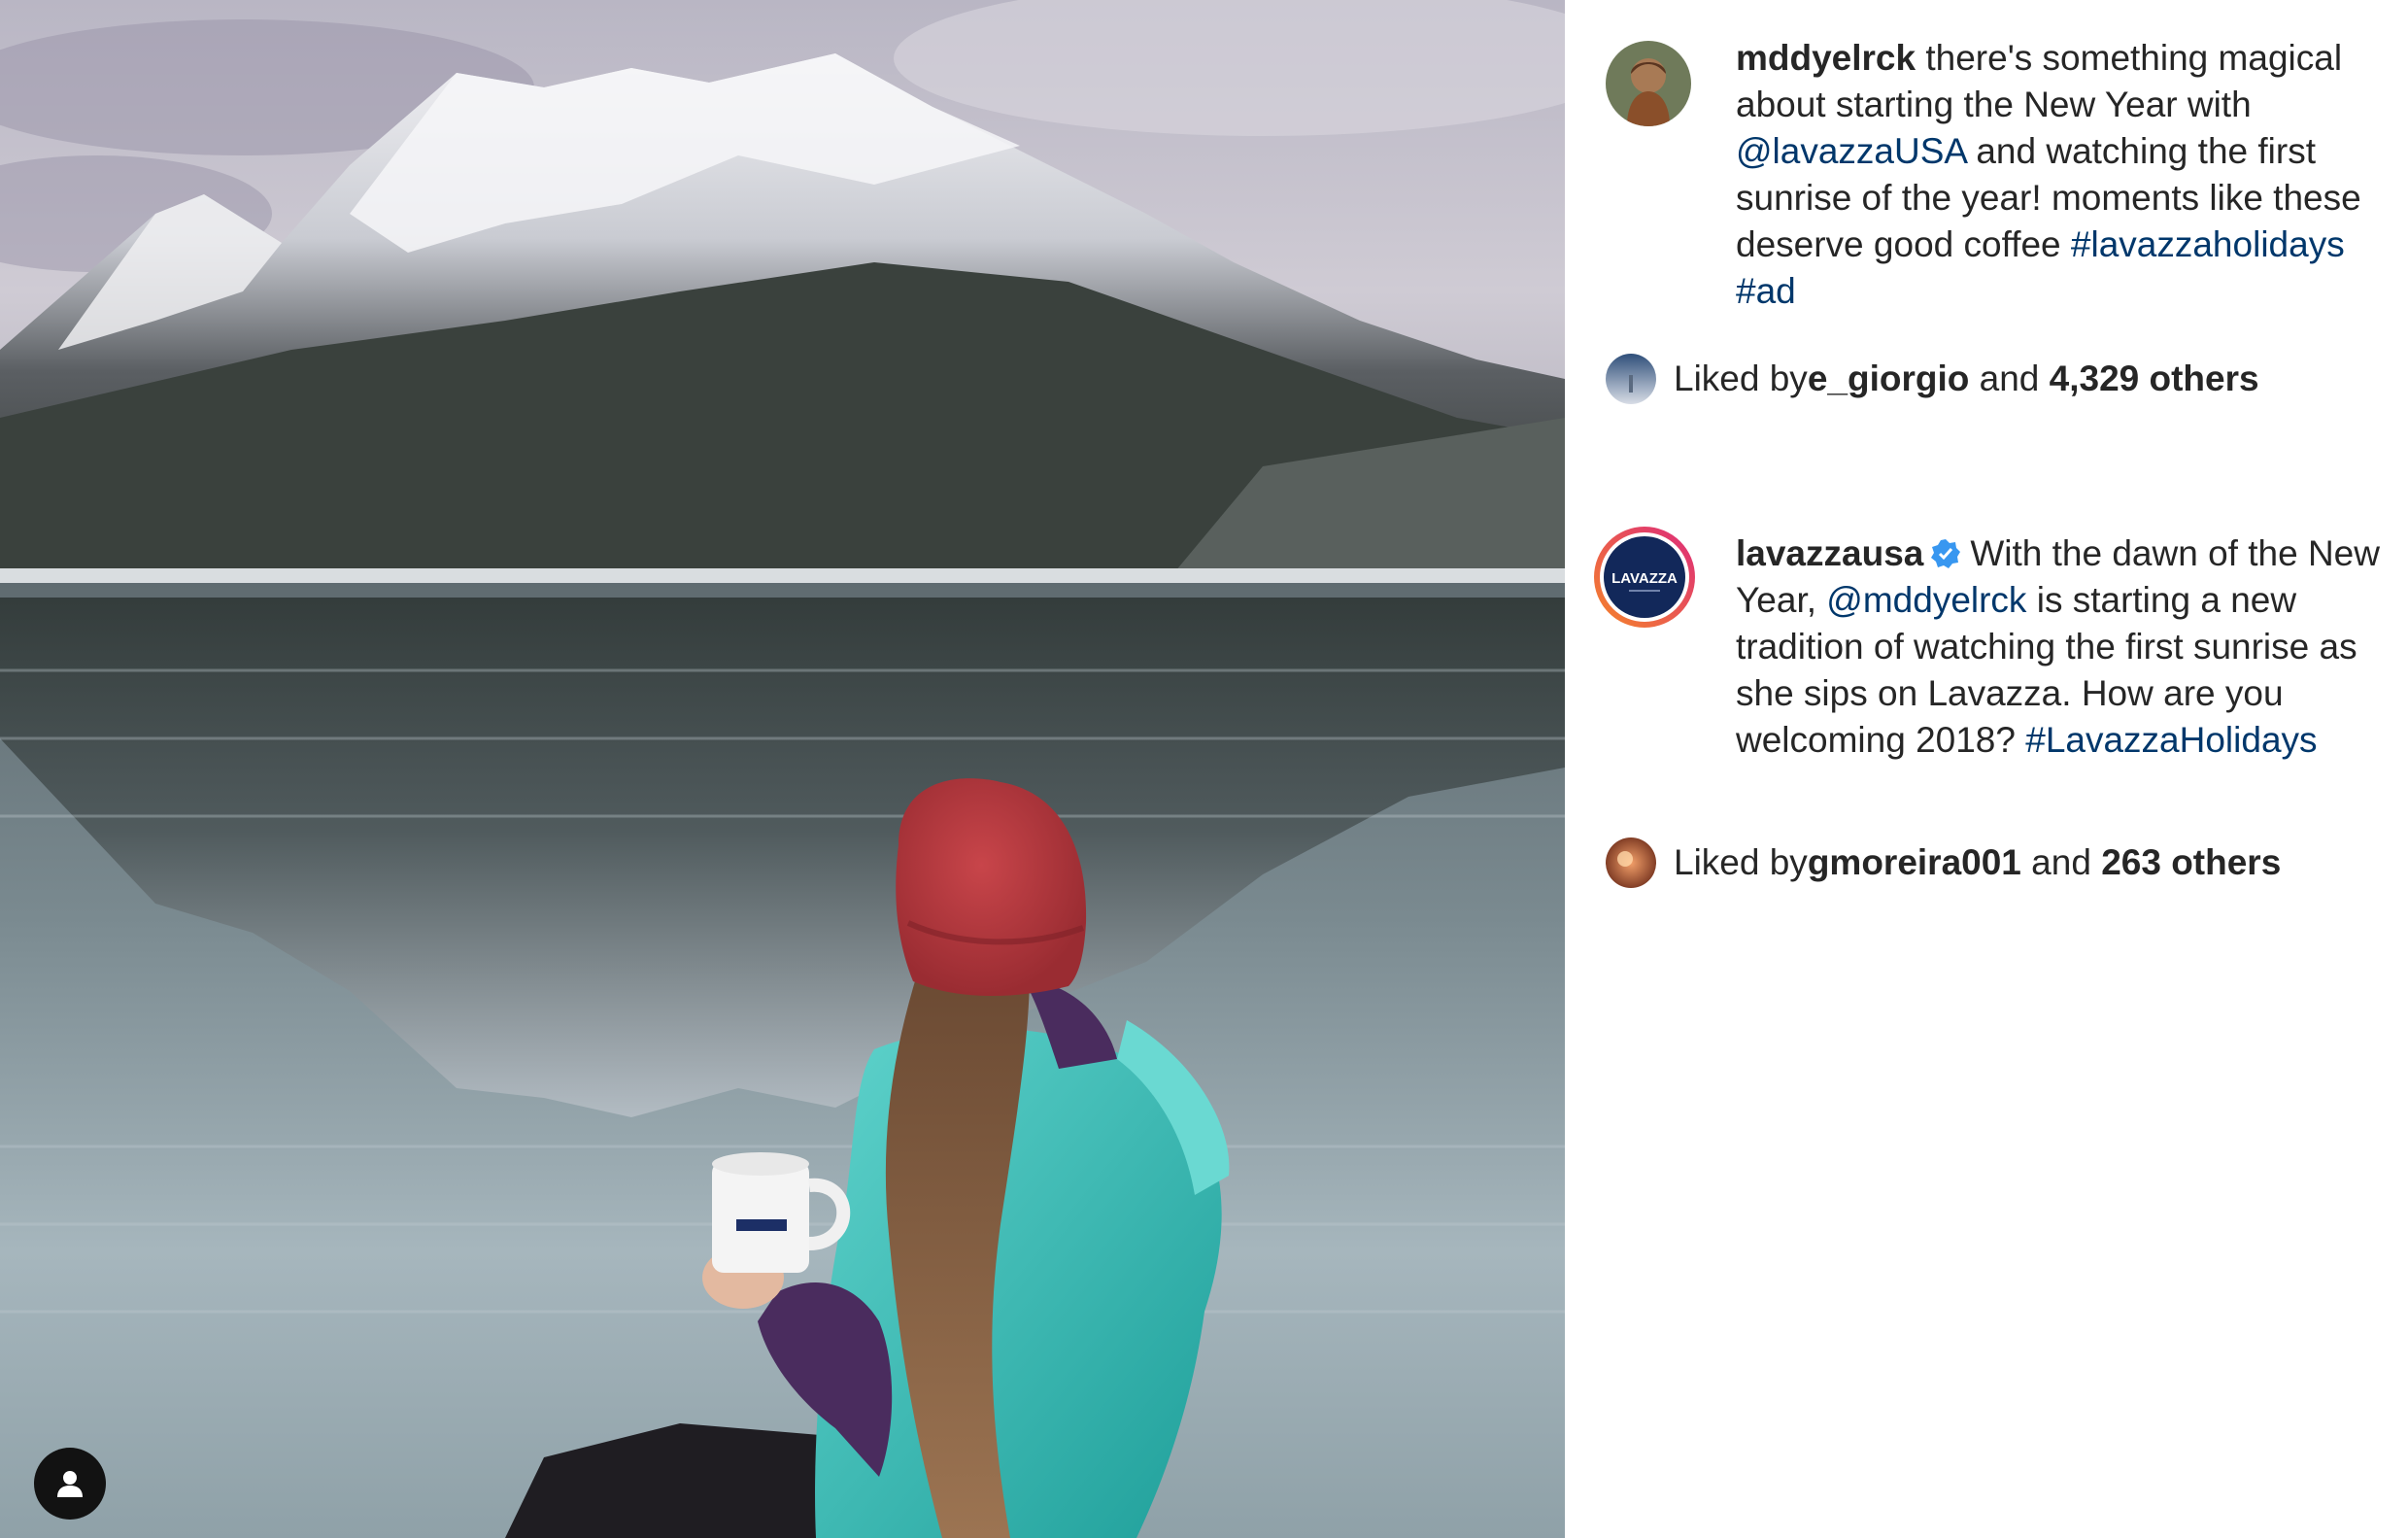 The image size is (2408, 1538). I want to click on user-tag-button, so click(70, 1484).